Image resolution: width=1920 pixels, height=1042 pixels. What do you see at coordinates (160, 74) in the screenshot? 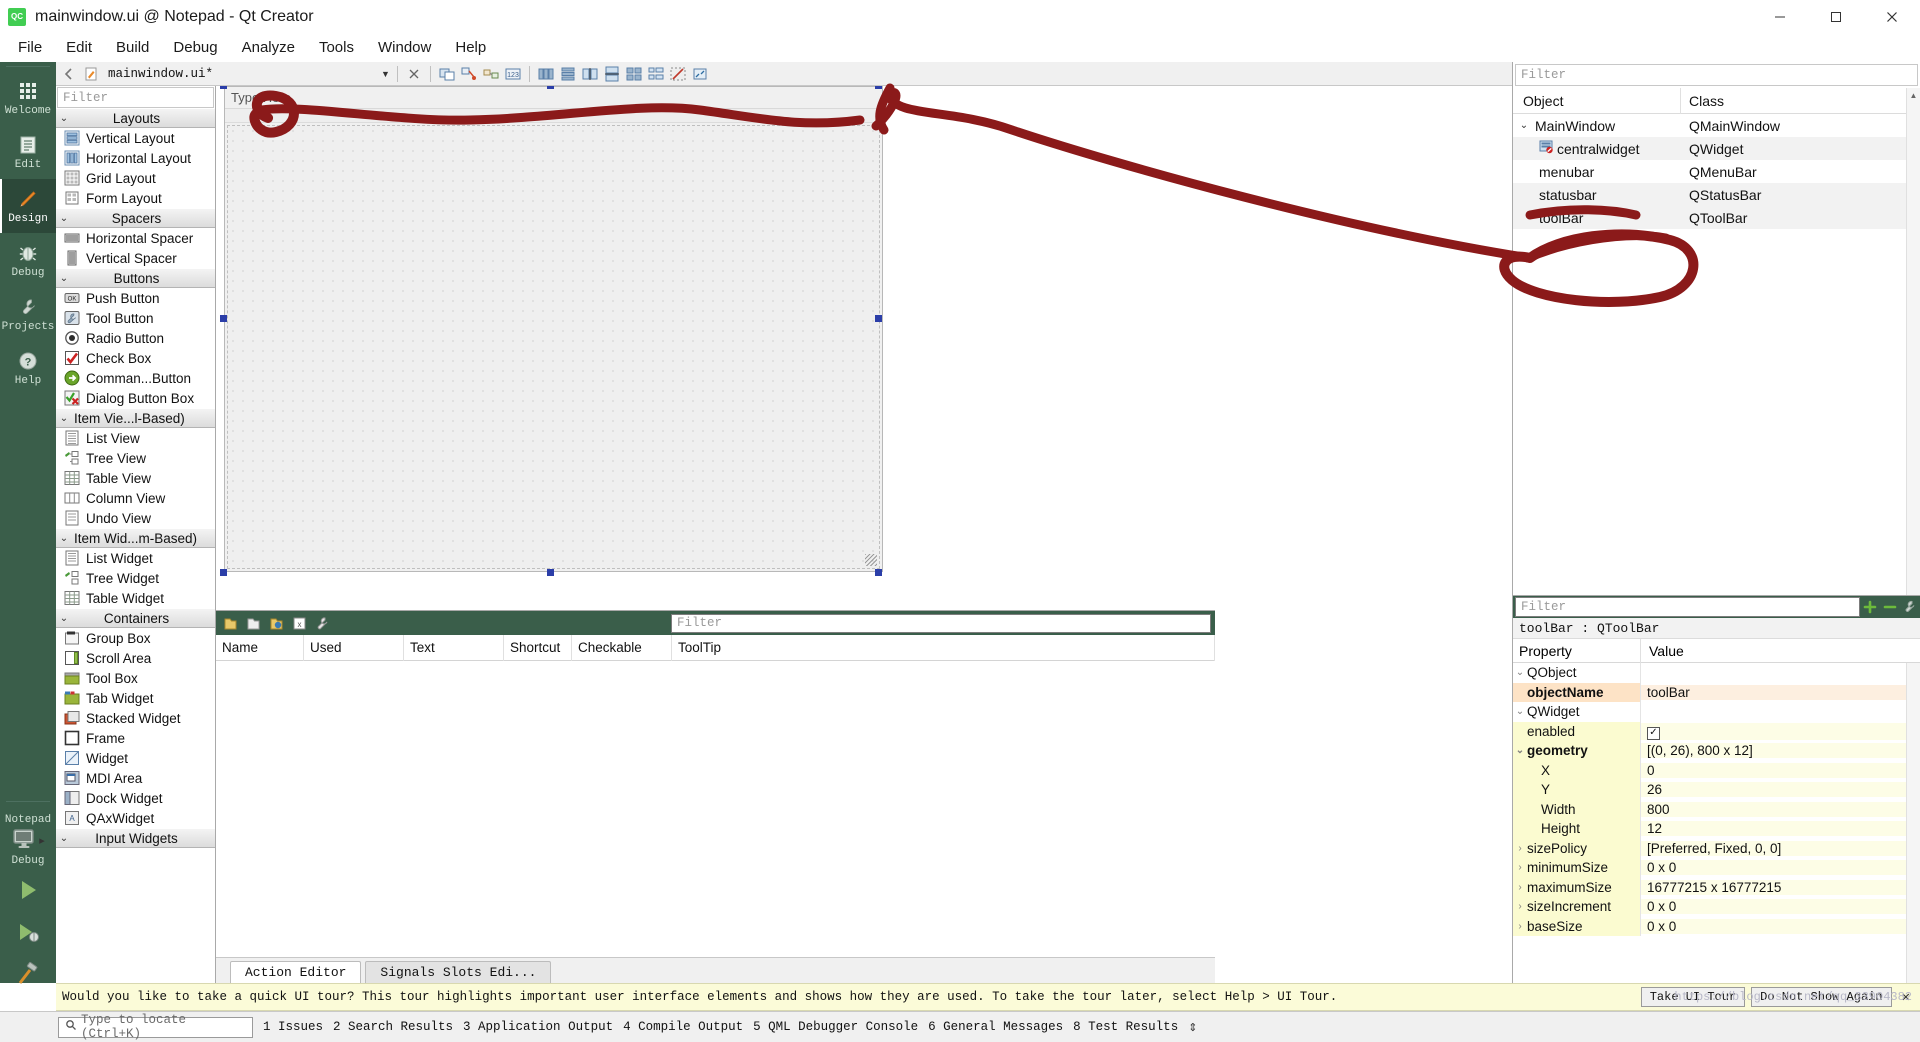
I see `open-file-name: mainwindow.ui*` at bounding box center [160, 74].